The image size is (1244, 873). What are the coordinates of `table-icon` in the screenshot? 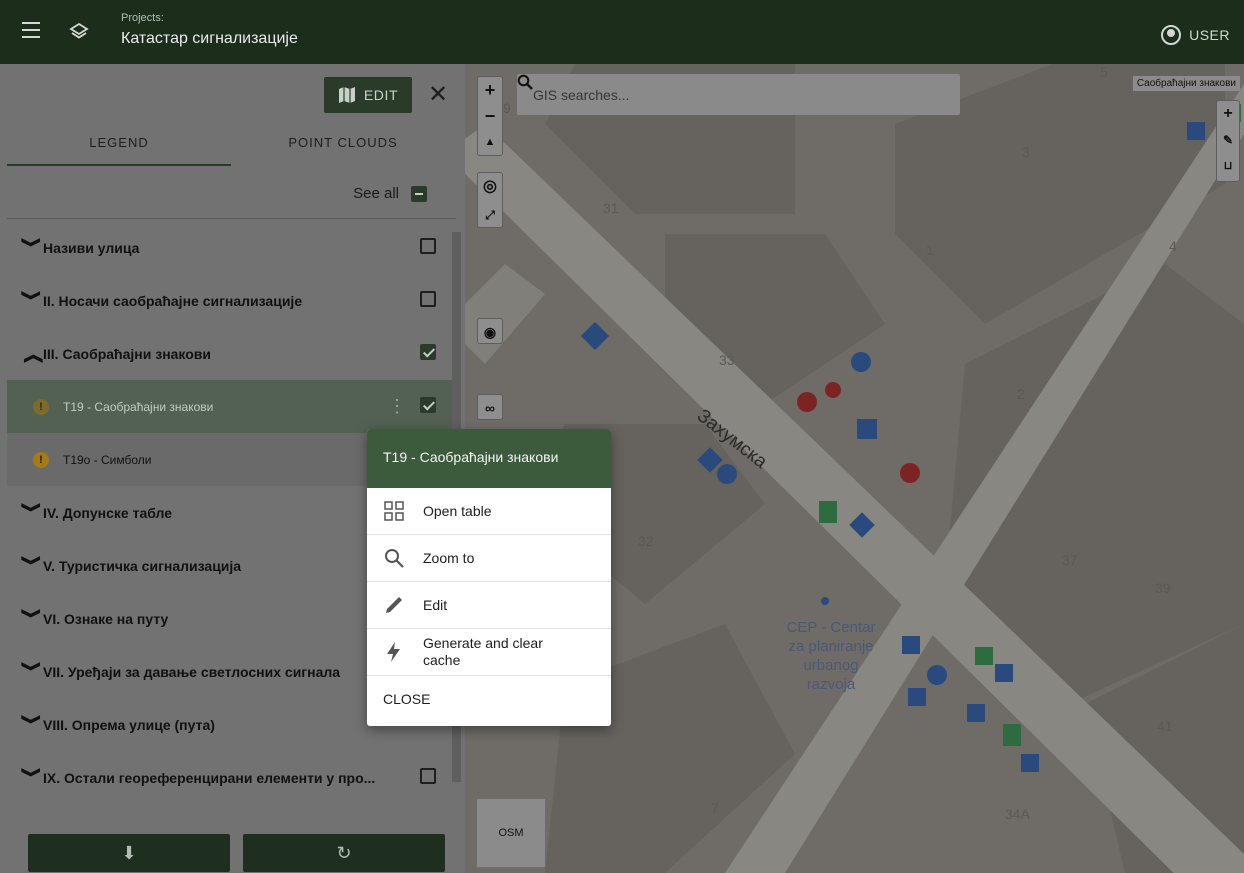 It's located at (394, 511).